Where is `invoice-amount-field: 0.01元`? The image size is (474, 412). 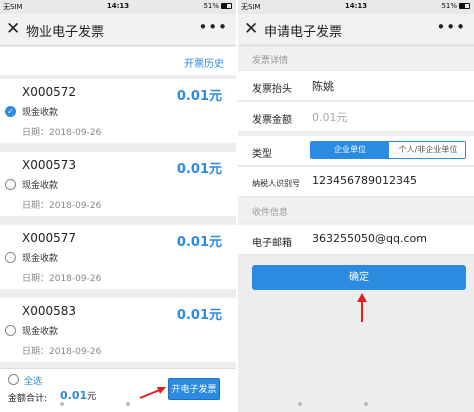 invoice-amount-field: 0.01元 is located at coordinates (330, 117).